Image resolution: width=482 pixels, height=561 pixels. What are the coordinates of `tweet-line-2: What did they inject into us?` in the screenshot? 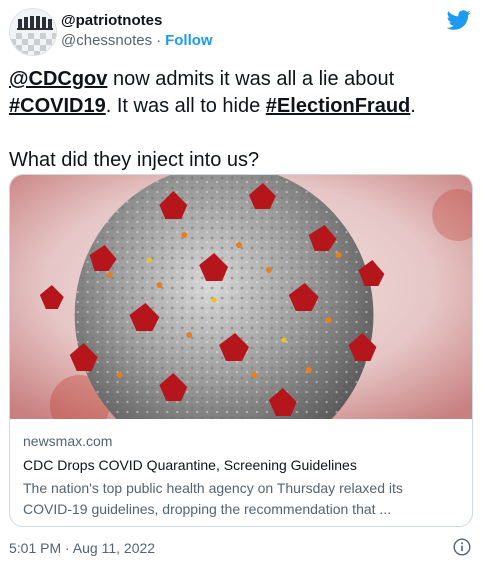 It's located at (134, 160).